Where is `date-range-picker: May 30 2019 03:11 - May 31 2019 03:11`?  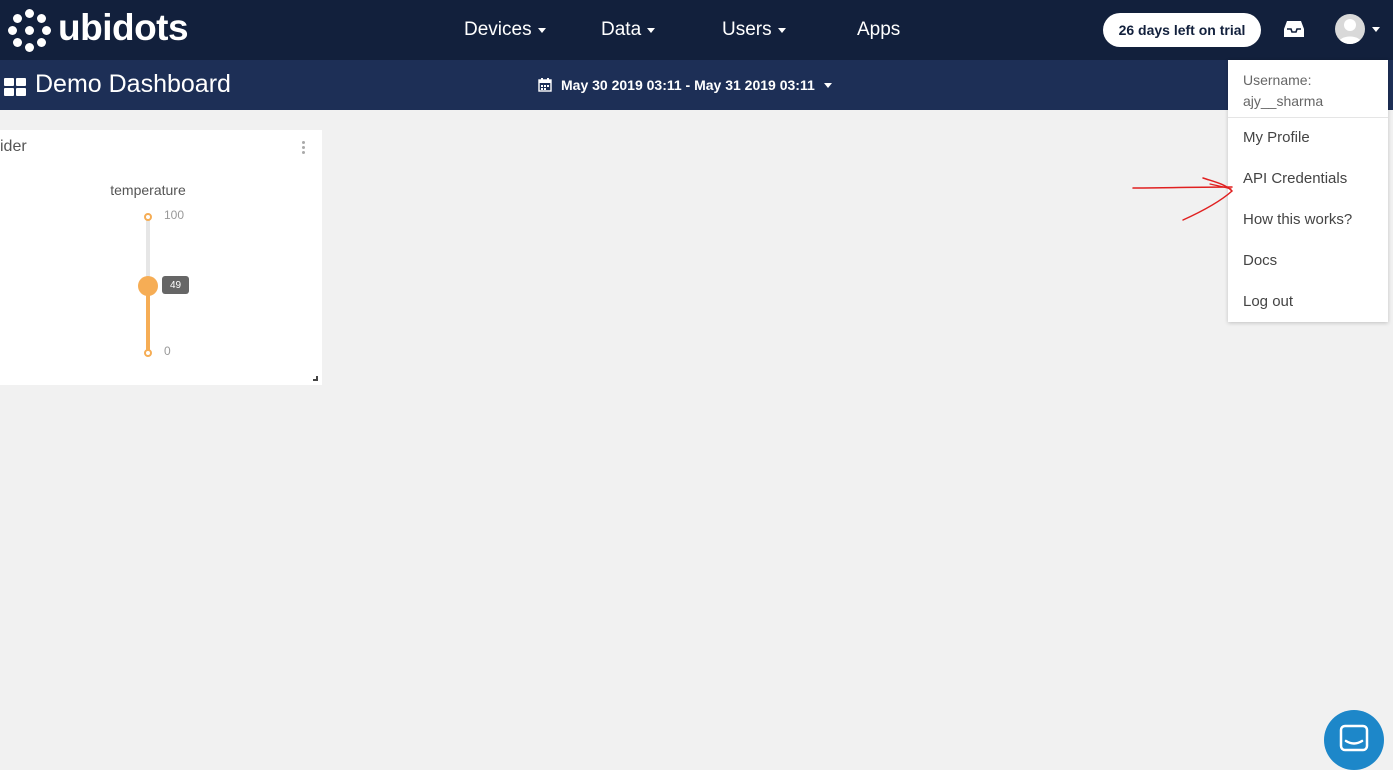
date-range-picker: May 30 2019 03:11 - May 31 2019 03:11 is located at coordinates (685, 85).